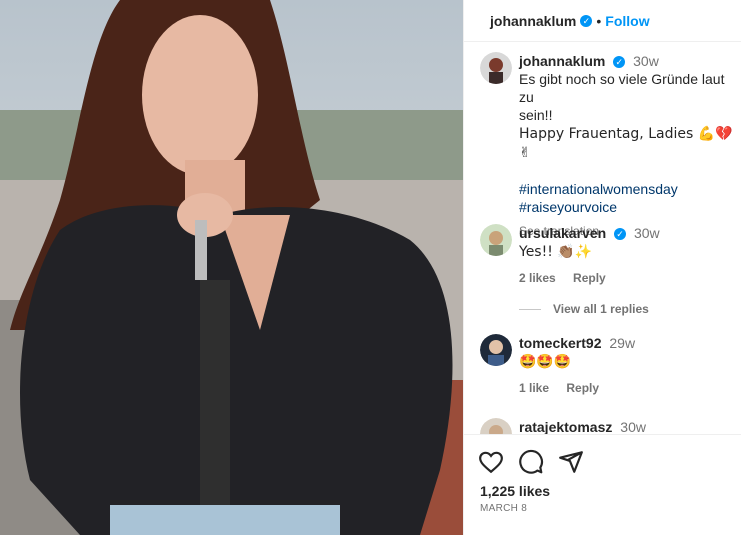 This screenshot has width=741, height=536. Describe the element at coordinates (602, 485) in the screenshot. I see `action-bar: 1,225 likes MARCH 8` at that location.